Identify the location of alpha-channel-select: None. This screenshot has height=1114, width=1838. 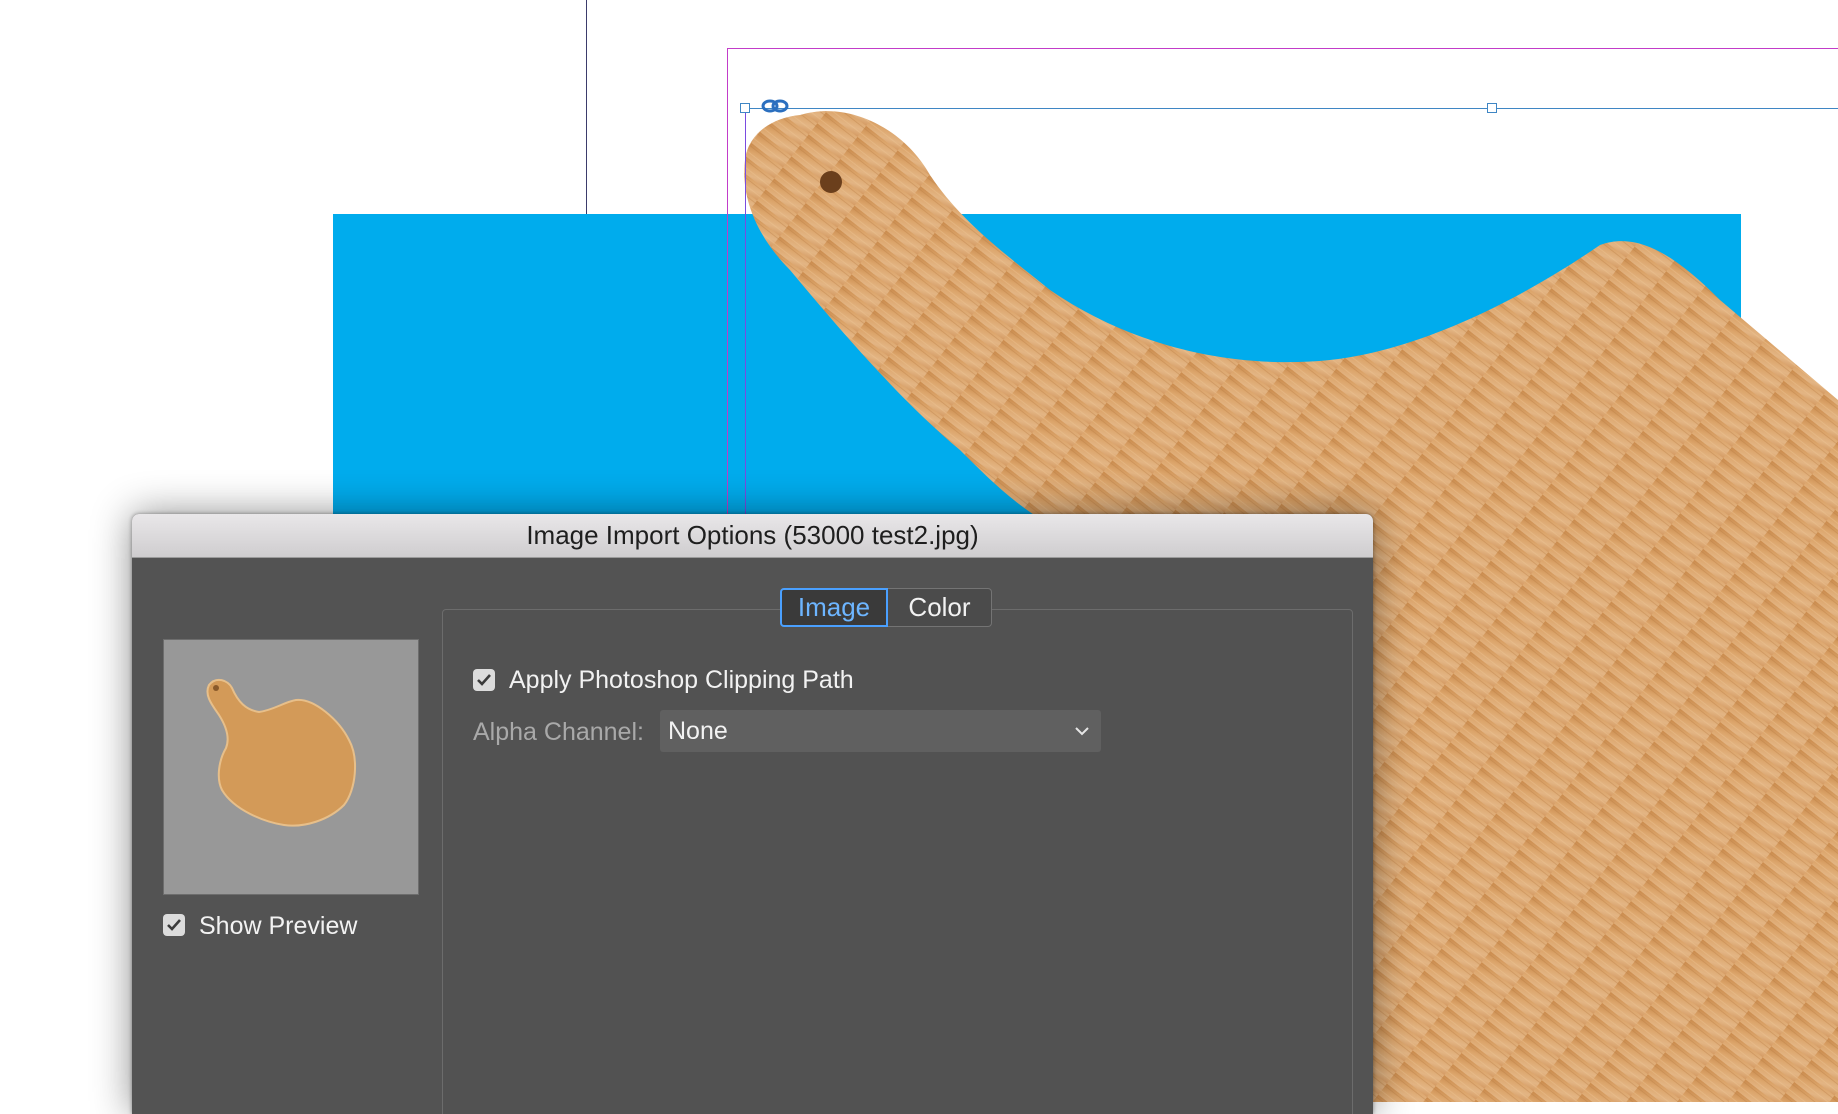
(880, 731).